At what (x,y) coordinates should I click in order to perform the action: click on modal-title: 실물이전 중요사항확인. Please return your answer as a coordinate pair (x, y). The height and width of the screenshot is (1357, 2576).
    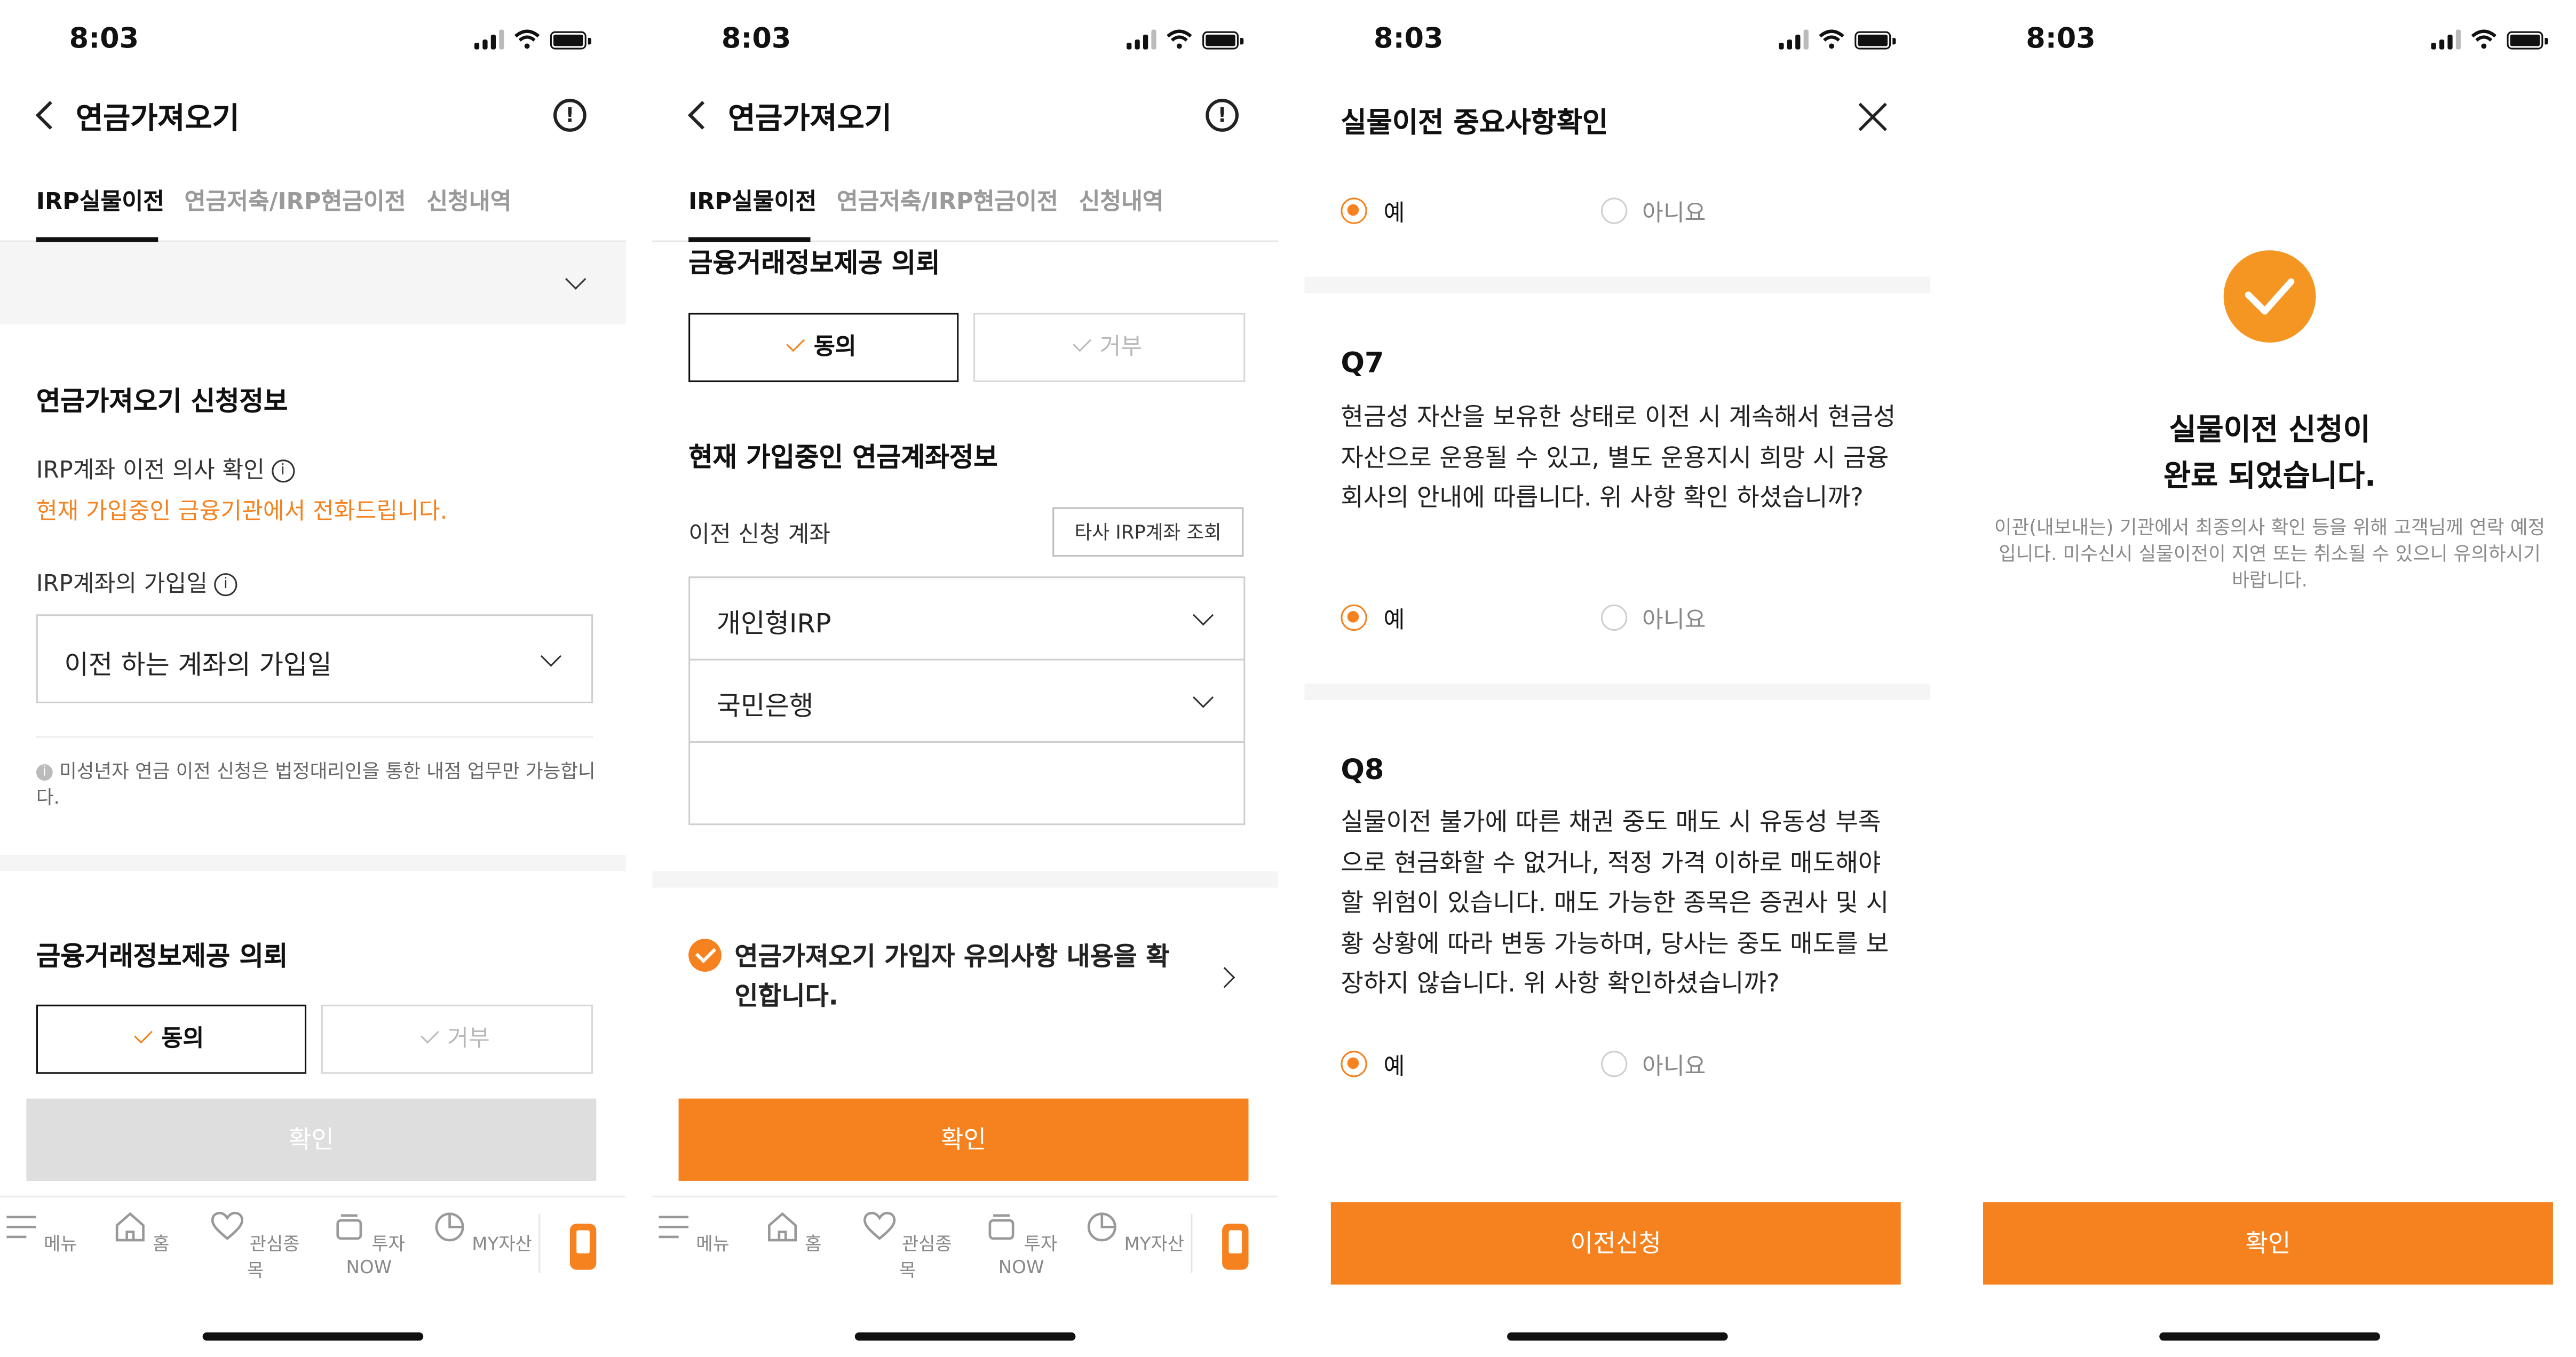
    Looking at the image, I should click on (1474, 124).